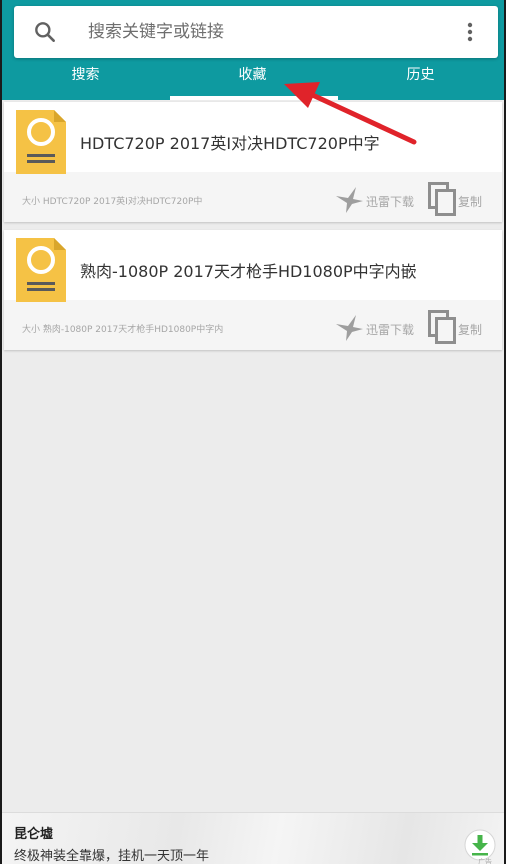 The height and width of the screenshot is (864, 506). I want to click on search-bar, so click(256, 32).